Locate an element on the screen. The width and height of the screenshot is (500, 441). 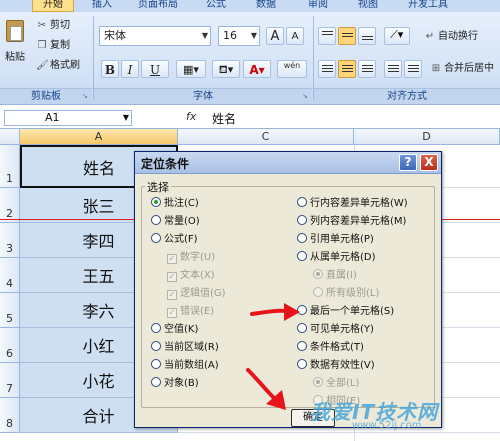
fill-color-button: ⛾▾ is located at coordinates (226, 69).